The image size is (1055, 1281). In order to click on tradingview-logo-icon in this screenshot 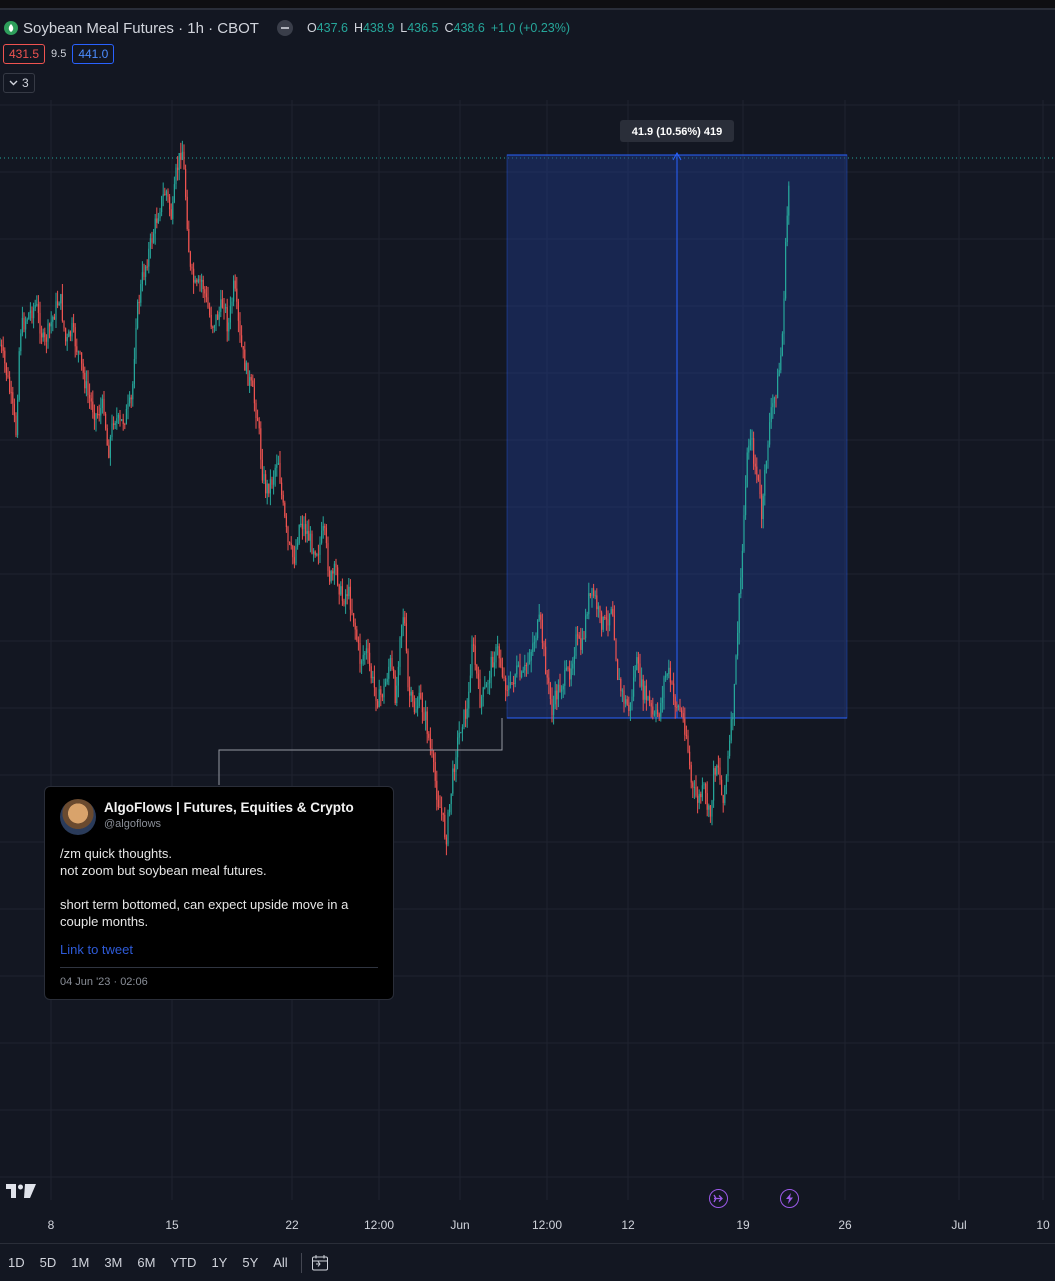, I will do `click(21, 1193)`.